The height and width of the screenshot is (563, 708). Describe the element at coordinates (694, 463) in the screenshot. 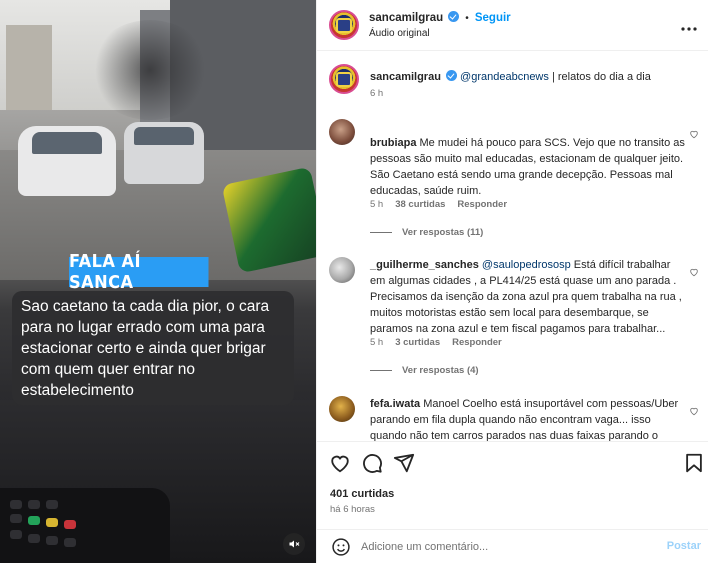

I see `bookmark-icon` at that location.